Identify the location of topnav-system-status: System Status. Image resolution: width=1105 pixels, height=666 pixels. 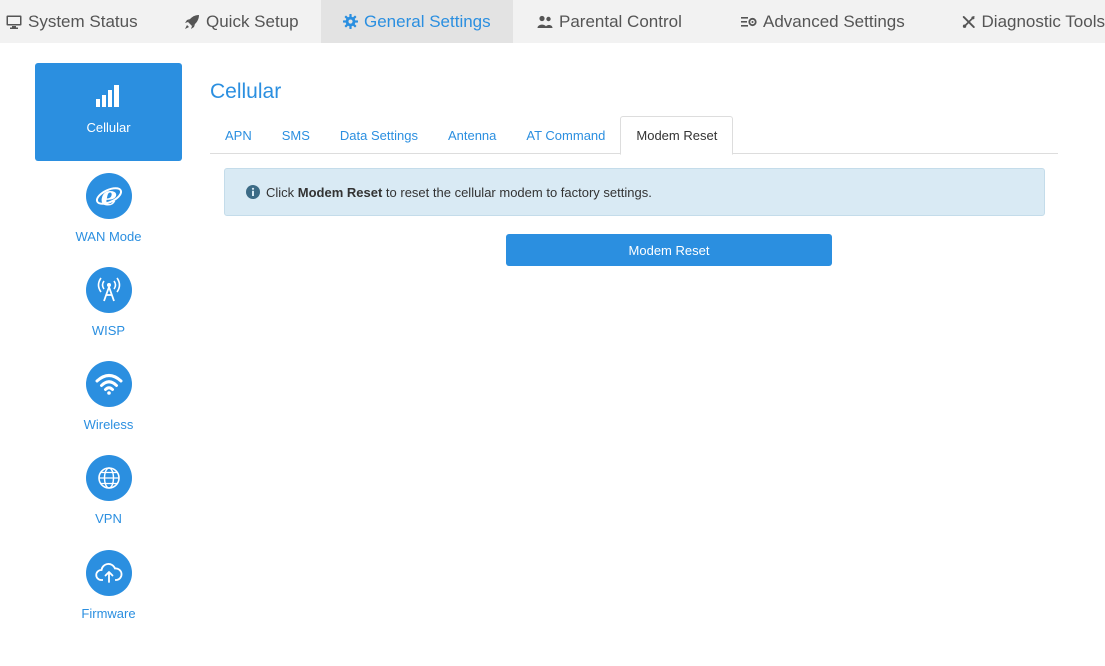
(81, 21).